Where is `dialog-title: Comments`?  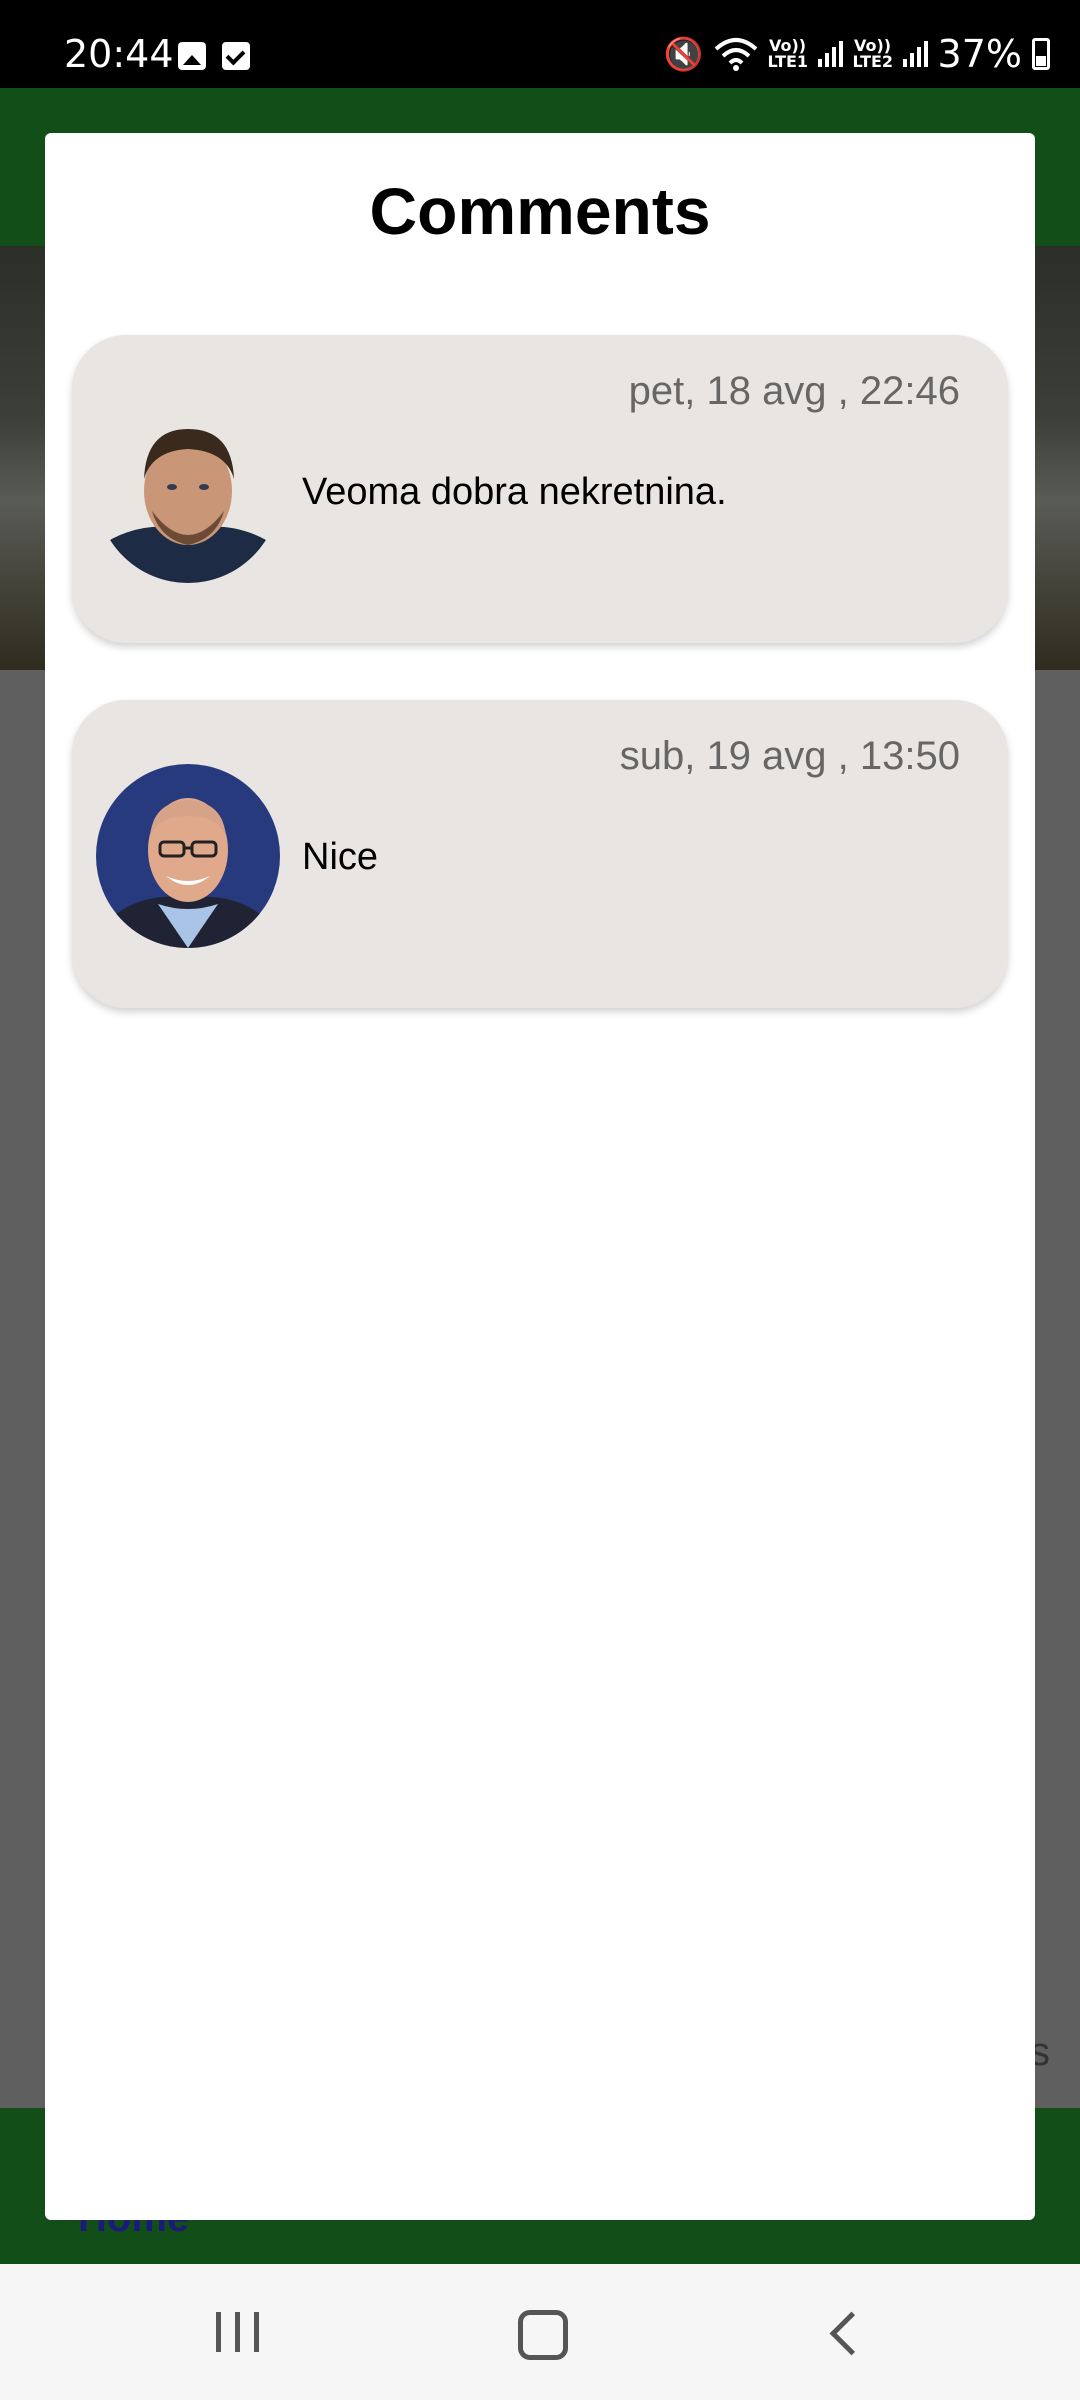
dialog-title: Comments is located at coordinates (540, 211).